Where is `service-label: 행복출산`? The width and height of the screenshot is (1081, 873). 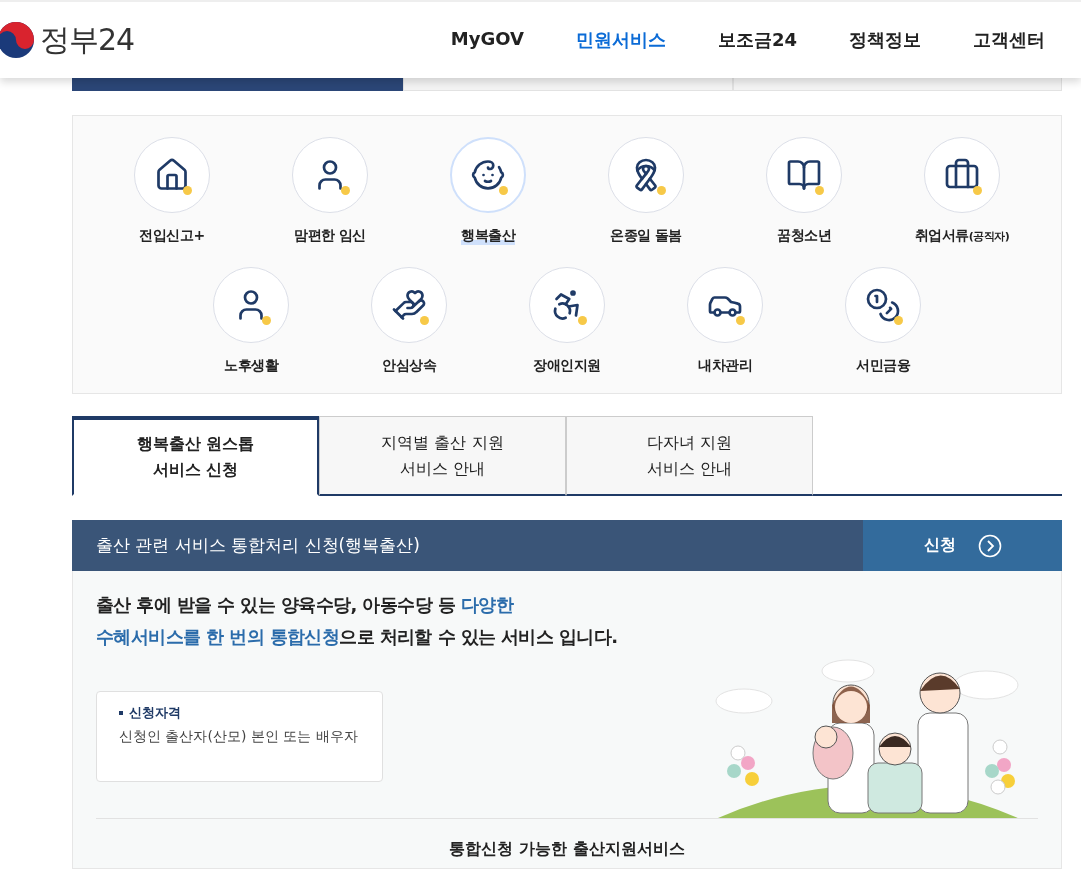
service-label: 행복출산 is located at coordinates (488, 236).